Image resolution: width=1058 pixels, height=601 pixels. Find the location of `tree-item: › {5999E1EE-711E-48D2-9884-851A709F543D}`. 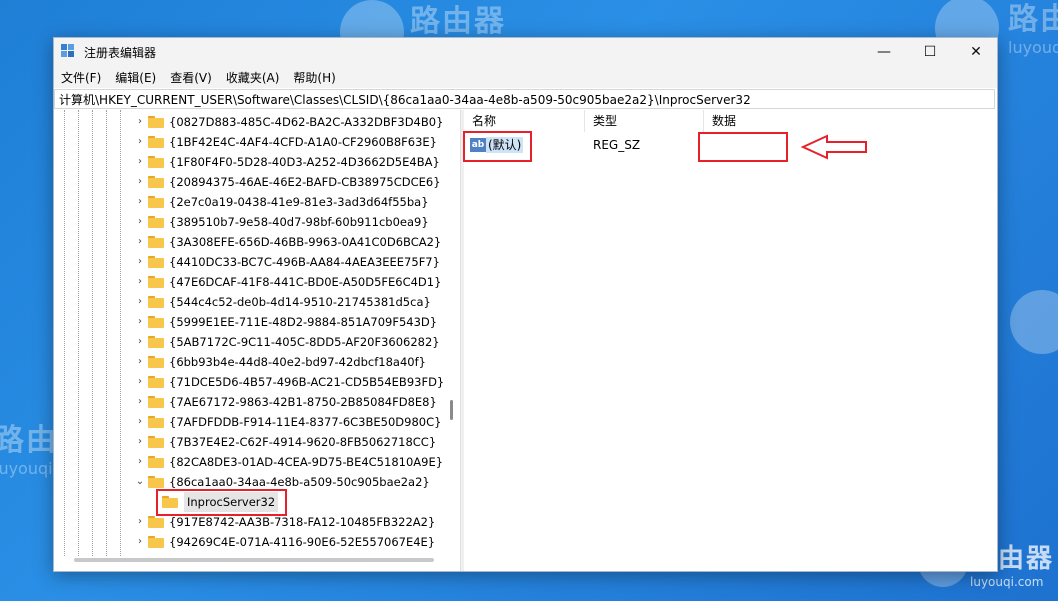

tree-item: › {5999E1EE-711E-48D2-9884-851A709F543D} is located at coordinates (297, 322).